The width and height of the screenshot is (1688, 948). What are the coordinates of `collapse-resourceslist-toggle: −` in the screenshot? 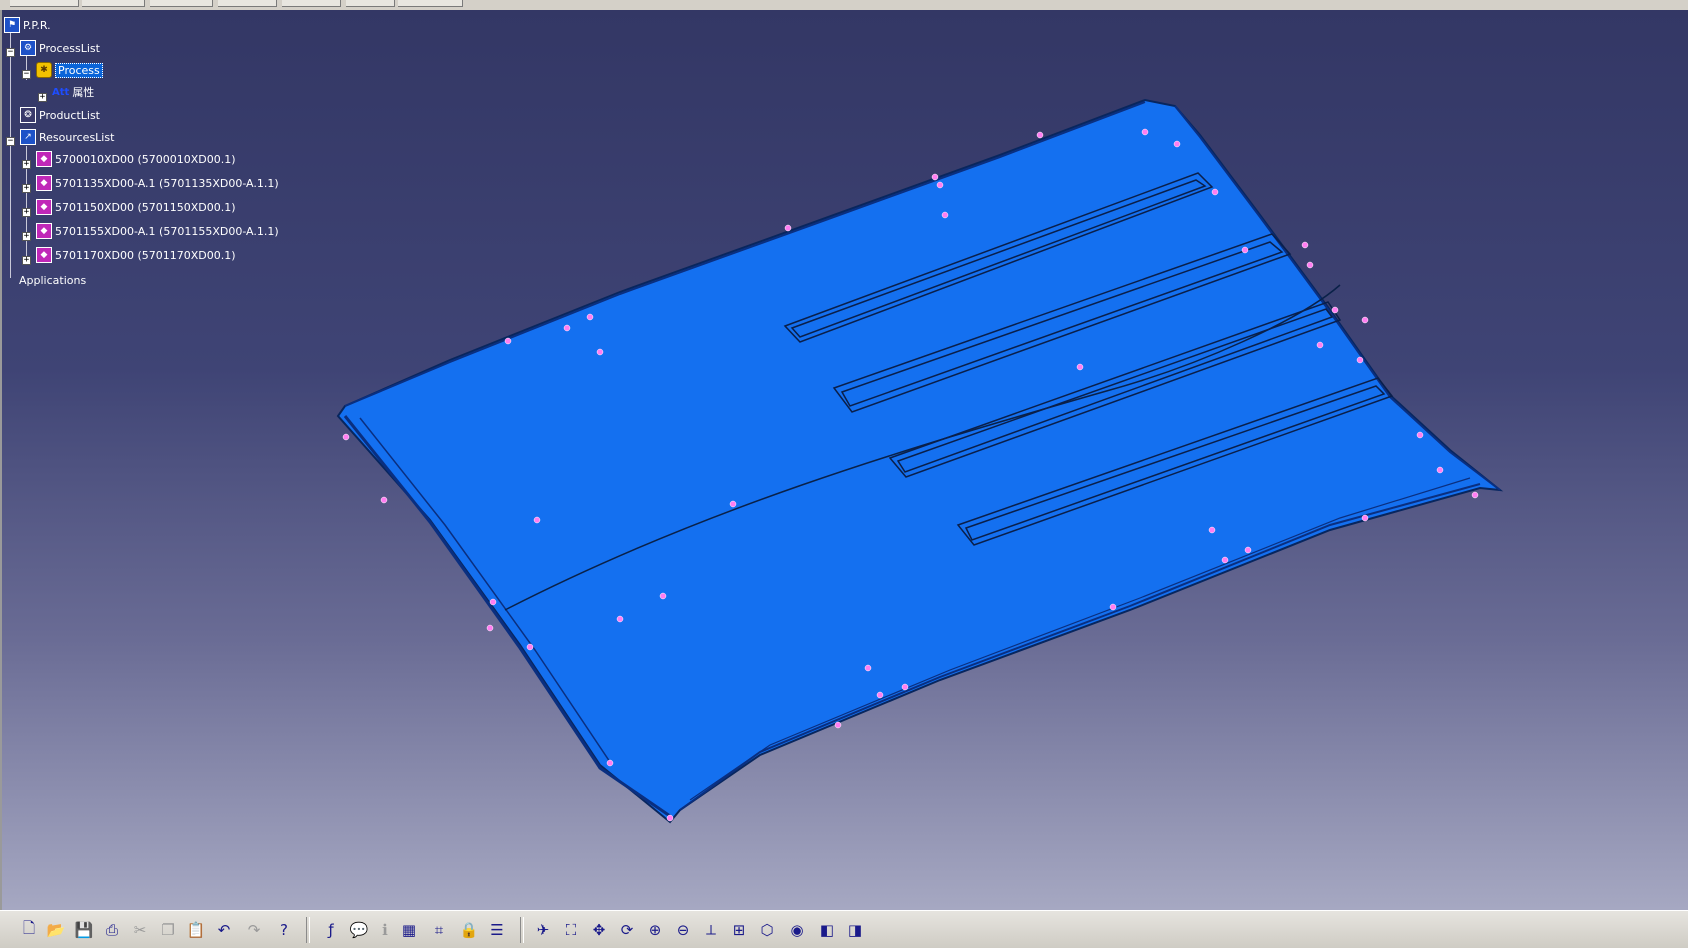 It's located at (10, 141).